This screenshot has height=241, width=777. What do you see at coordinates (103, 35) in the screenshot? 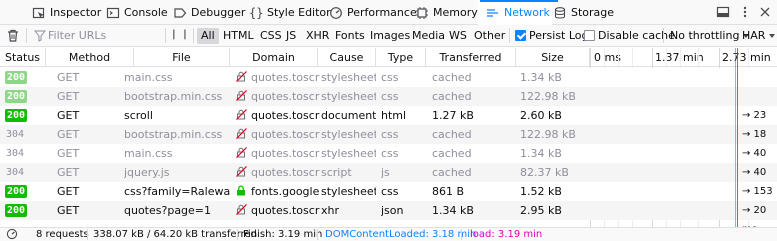
I see `filter-urls-input` at bounding box center [103, 35].